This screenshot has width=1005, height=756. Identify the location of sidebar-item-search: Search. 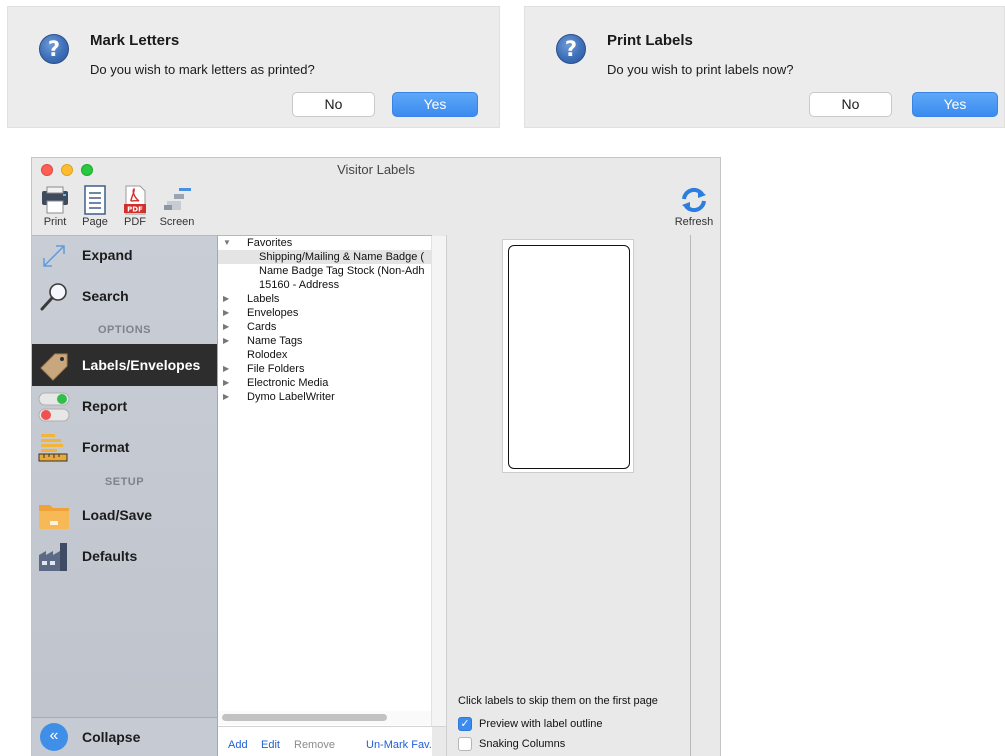
(124, 297).